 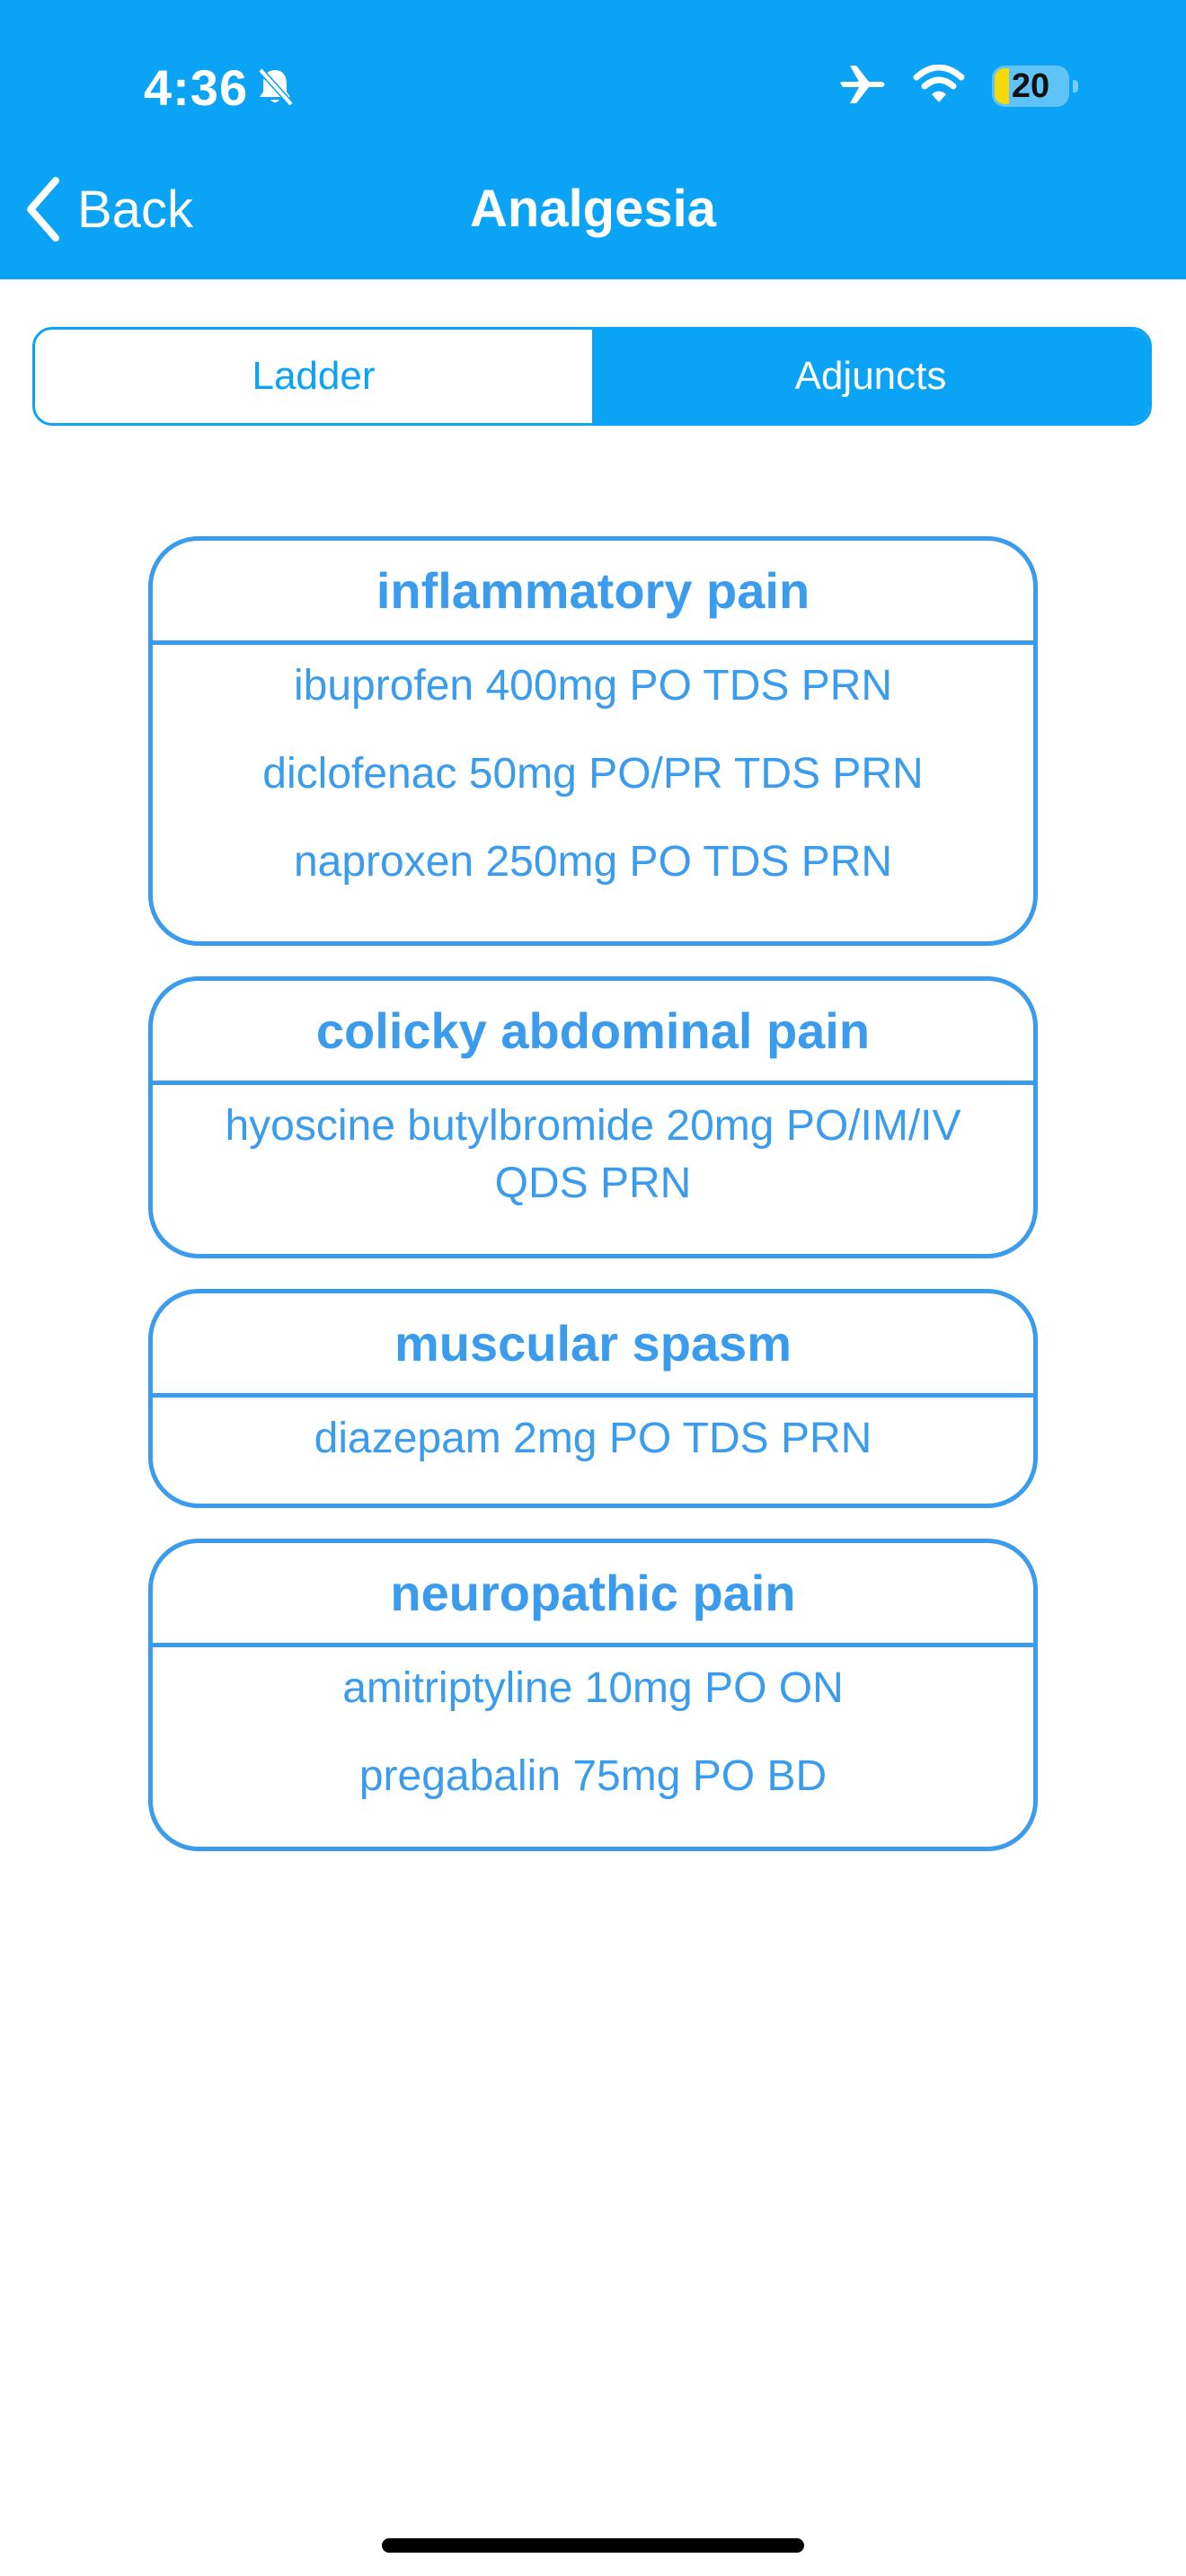 What do you see at coordinates (870, 376) in the screenshot?
I see `segment-adjuncts: Adjuncts` at bounding box center [870, 376].